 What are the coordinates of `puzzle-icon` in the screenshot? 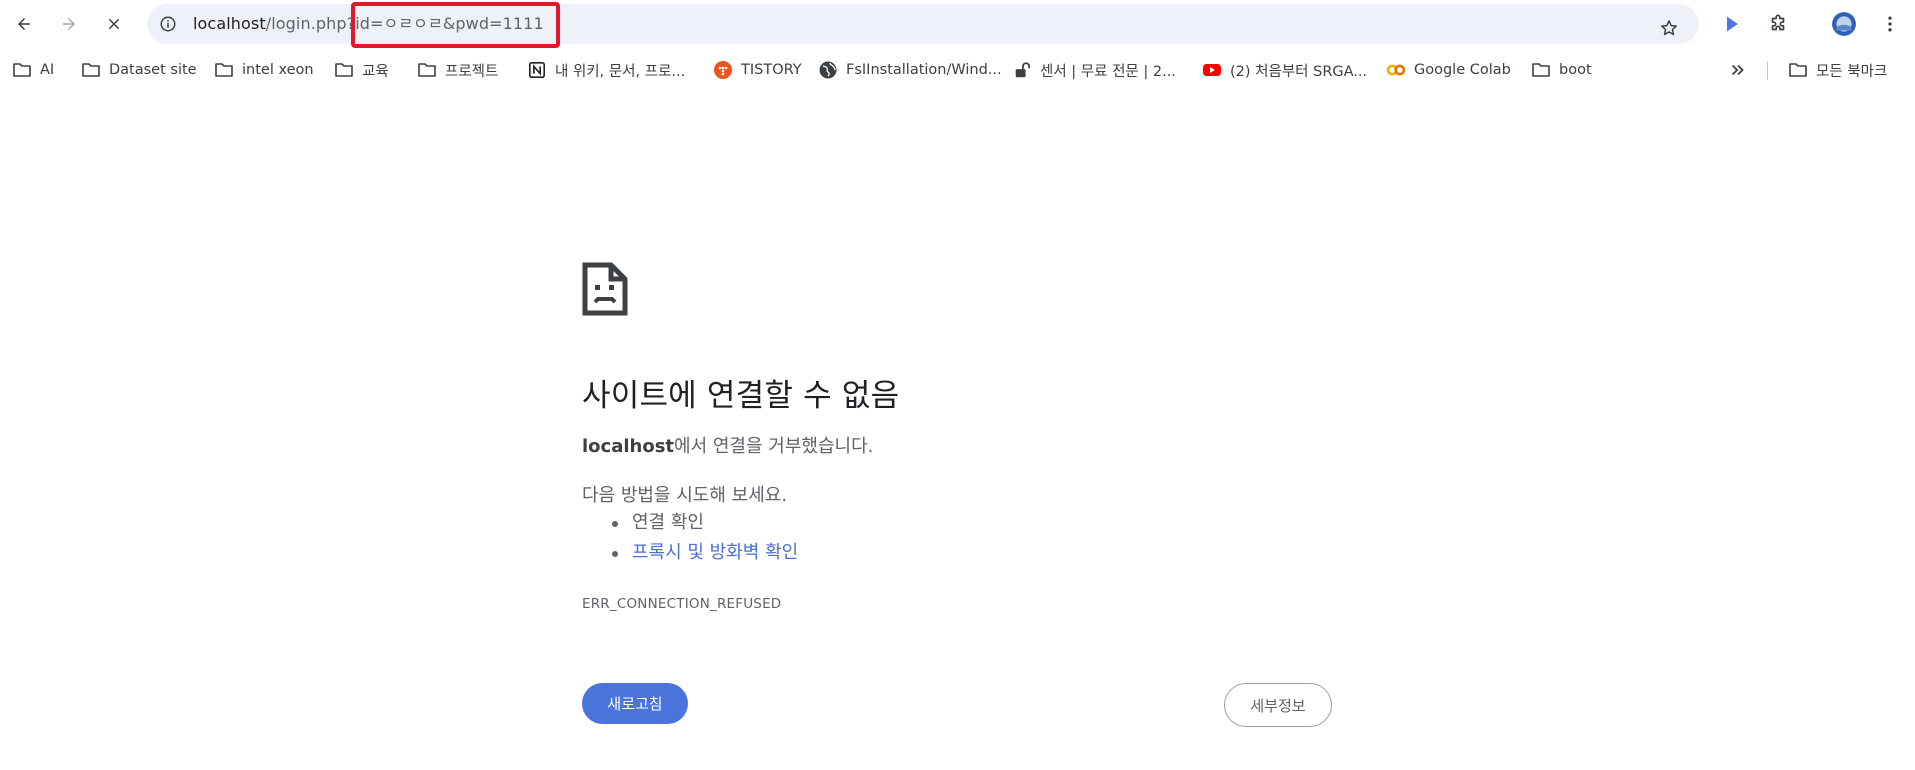 It's located at (1778, 22).